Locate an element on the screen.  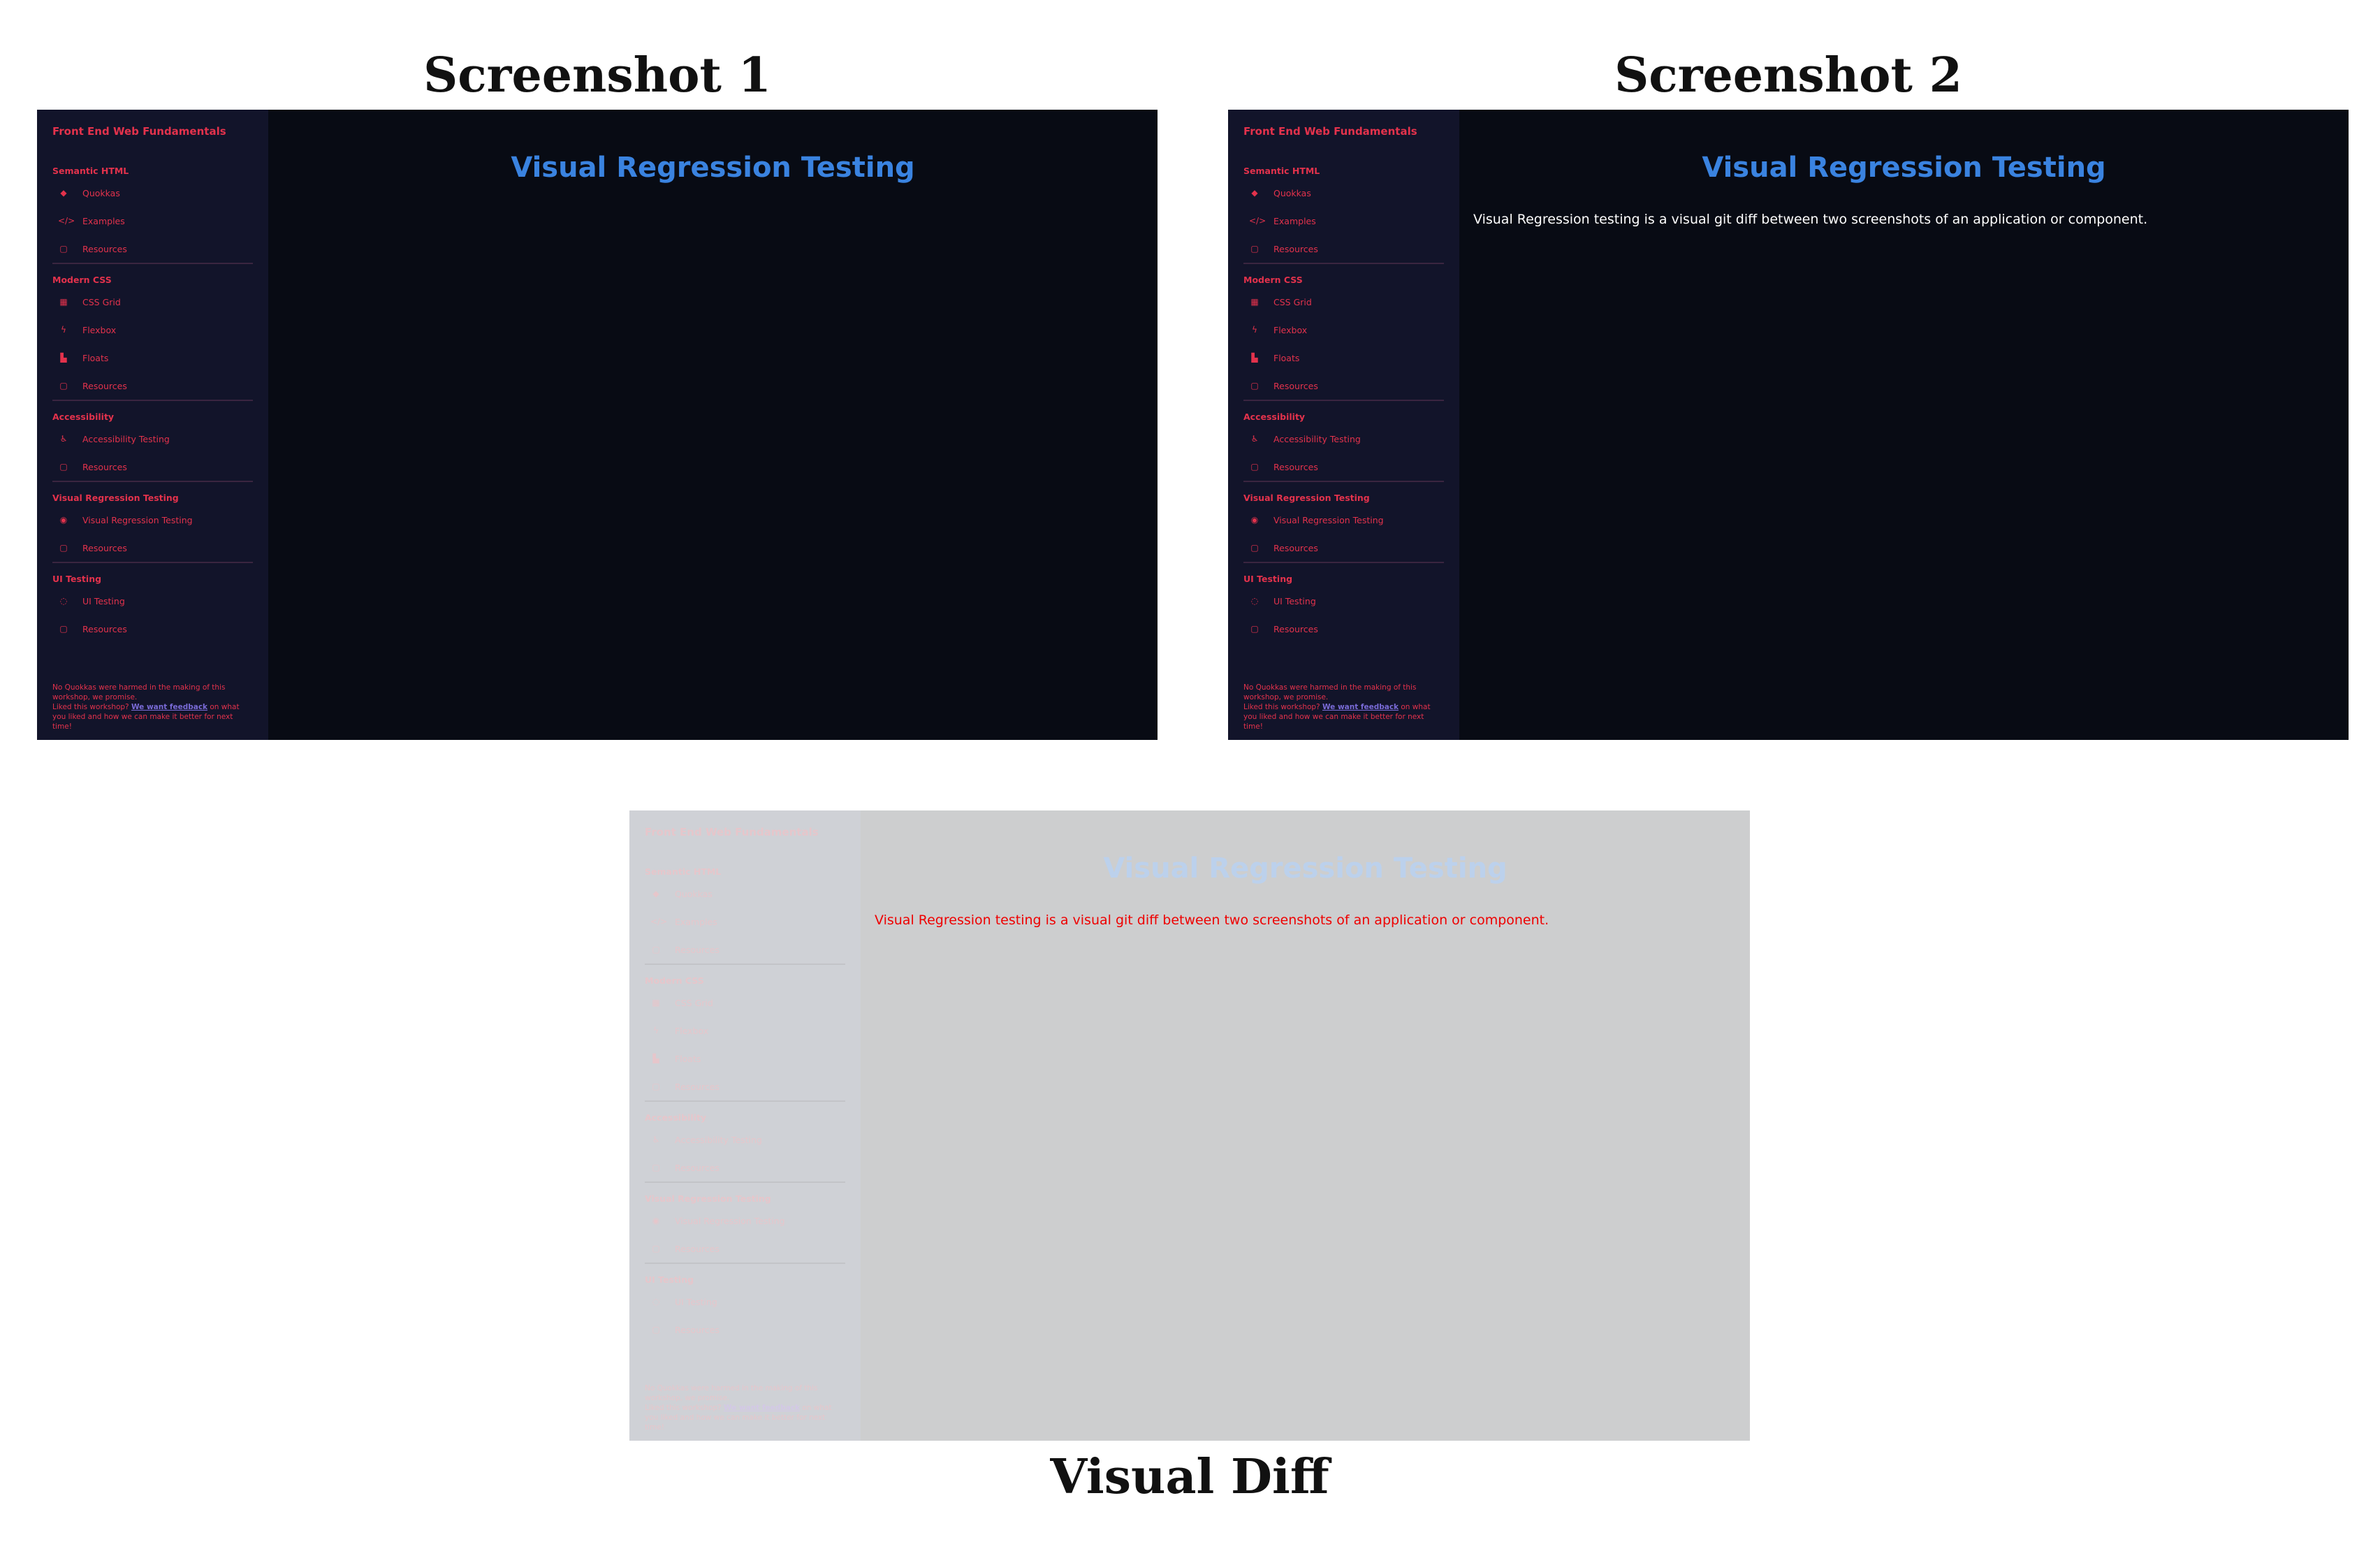
page-heading: Visual Regression Testing is located at coordinates (1904, 168).